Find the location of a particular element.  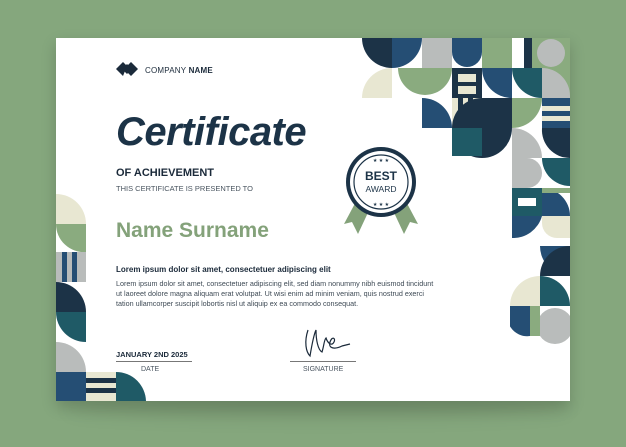

badge-line-2: AWARD is located at coordinates (381, 189).